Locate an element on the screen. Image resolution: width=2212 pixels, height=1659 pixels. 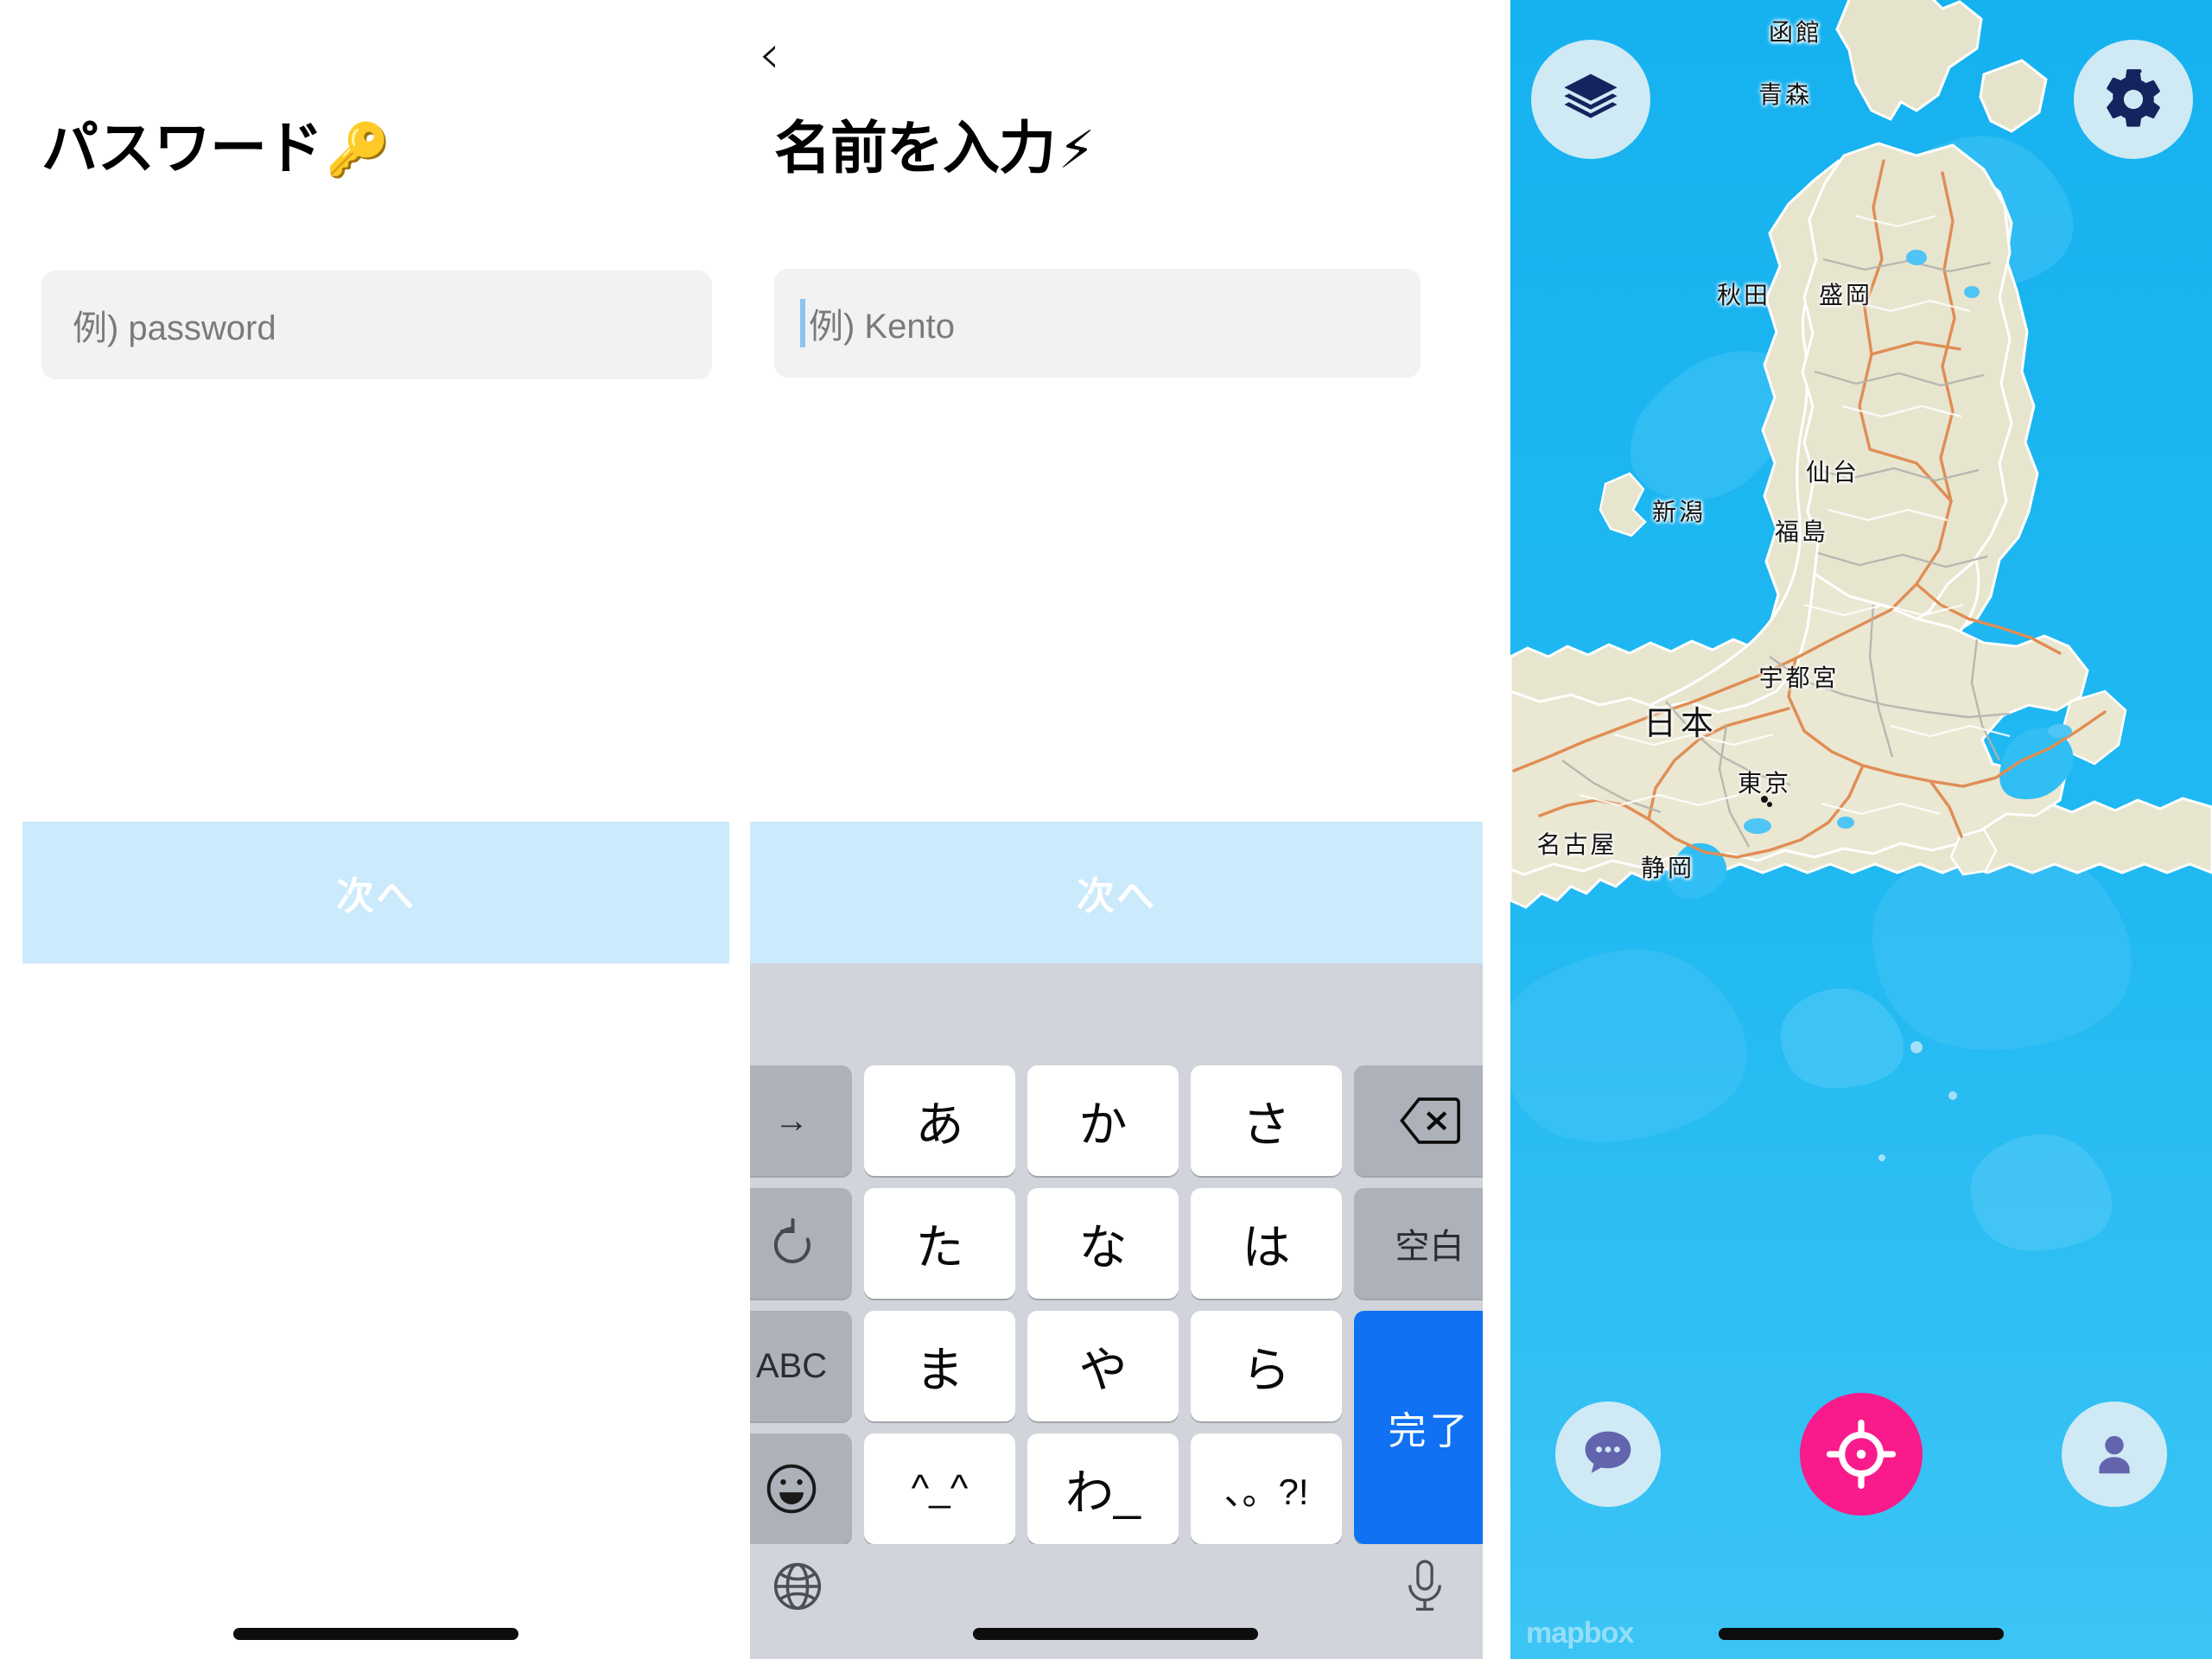
page-title-text: パスワード is located at coordinates (182, 148).